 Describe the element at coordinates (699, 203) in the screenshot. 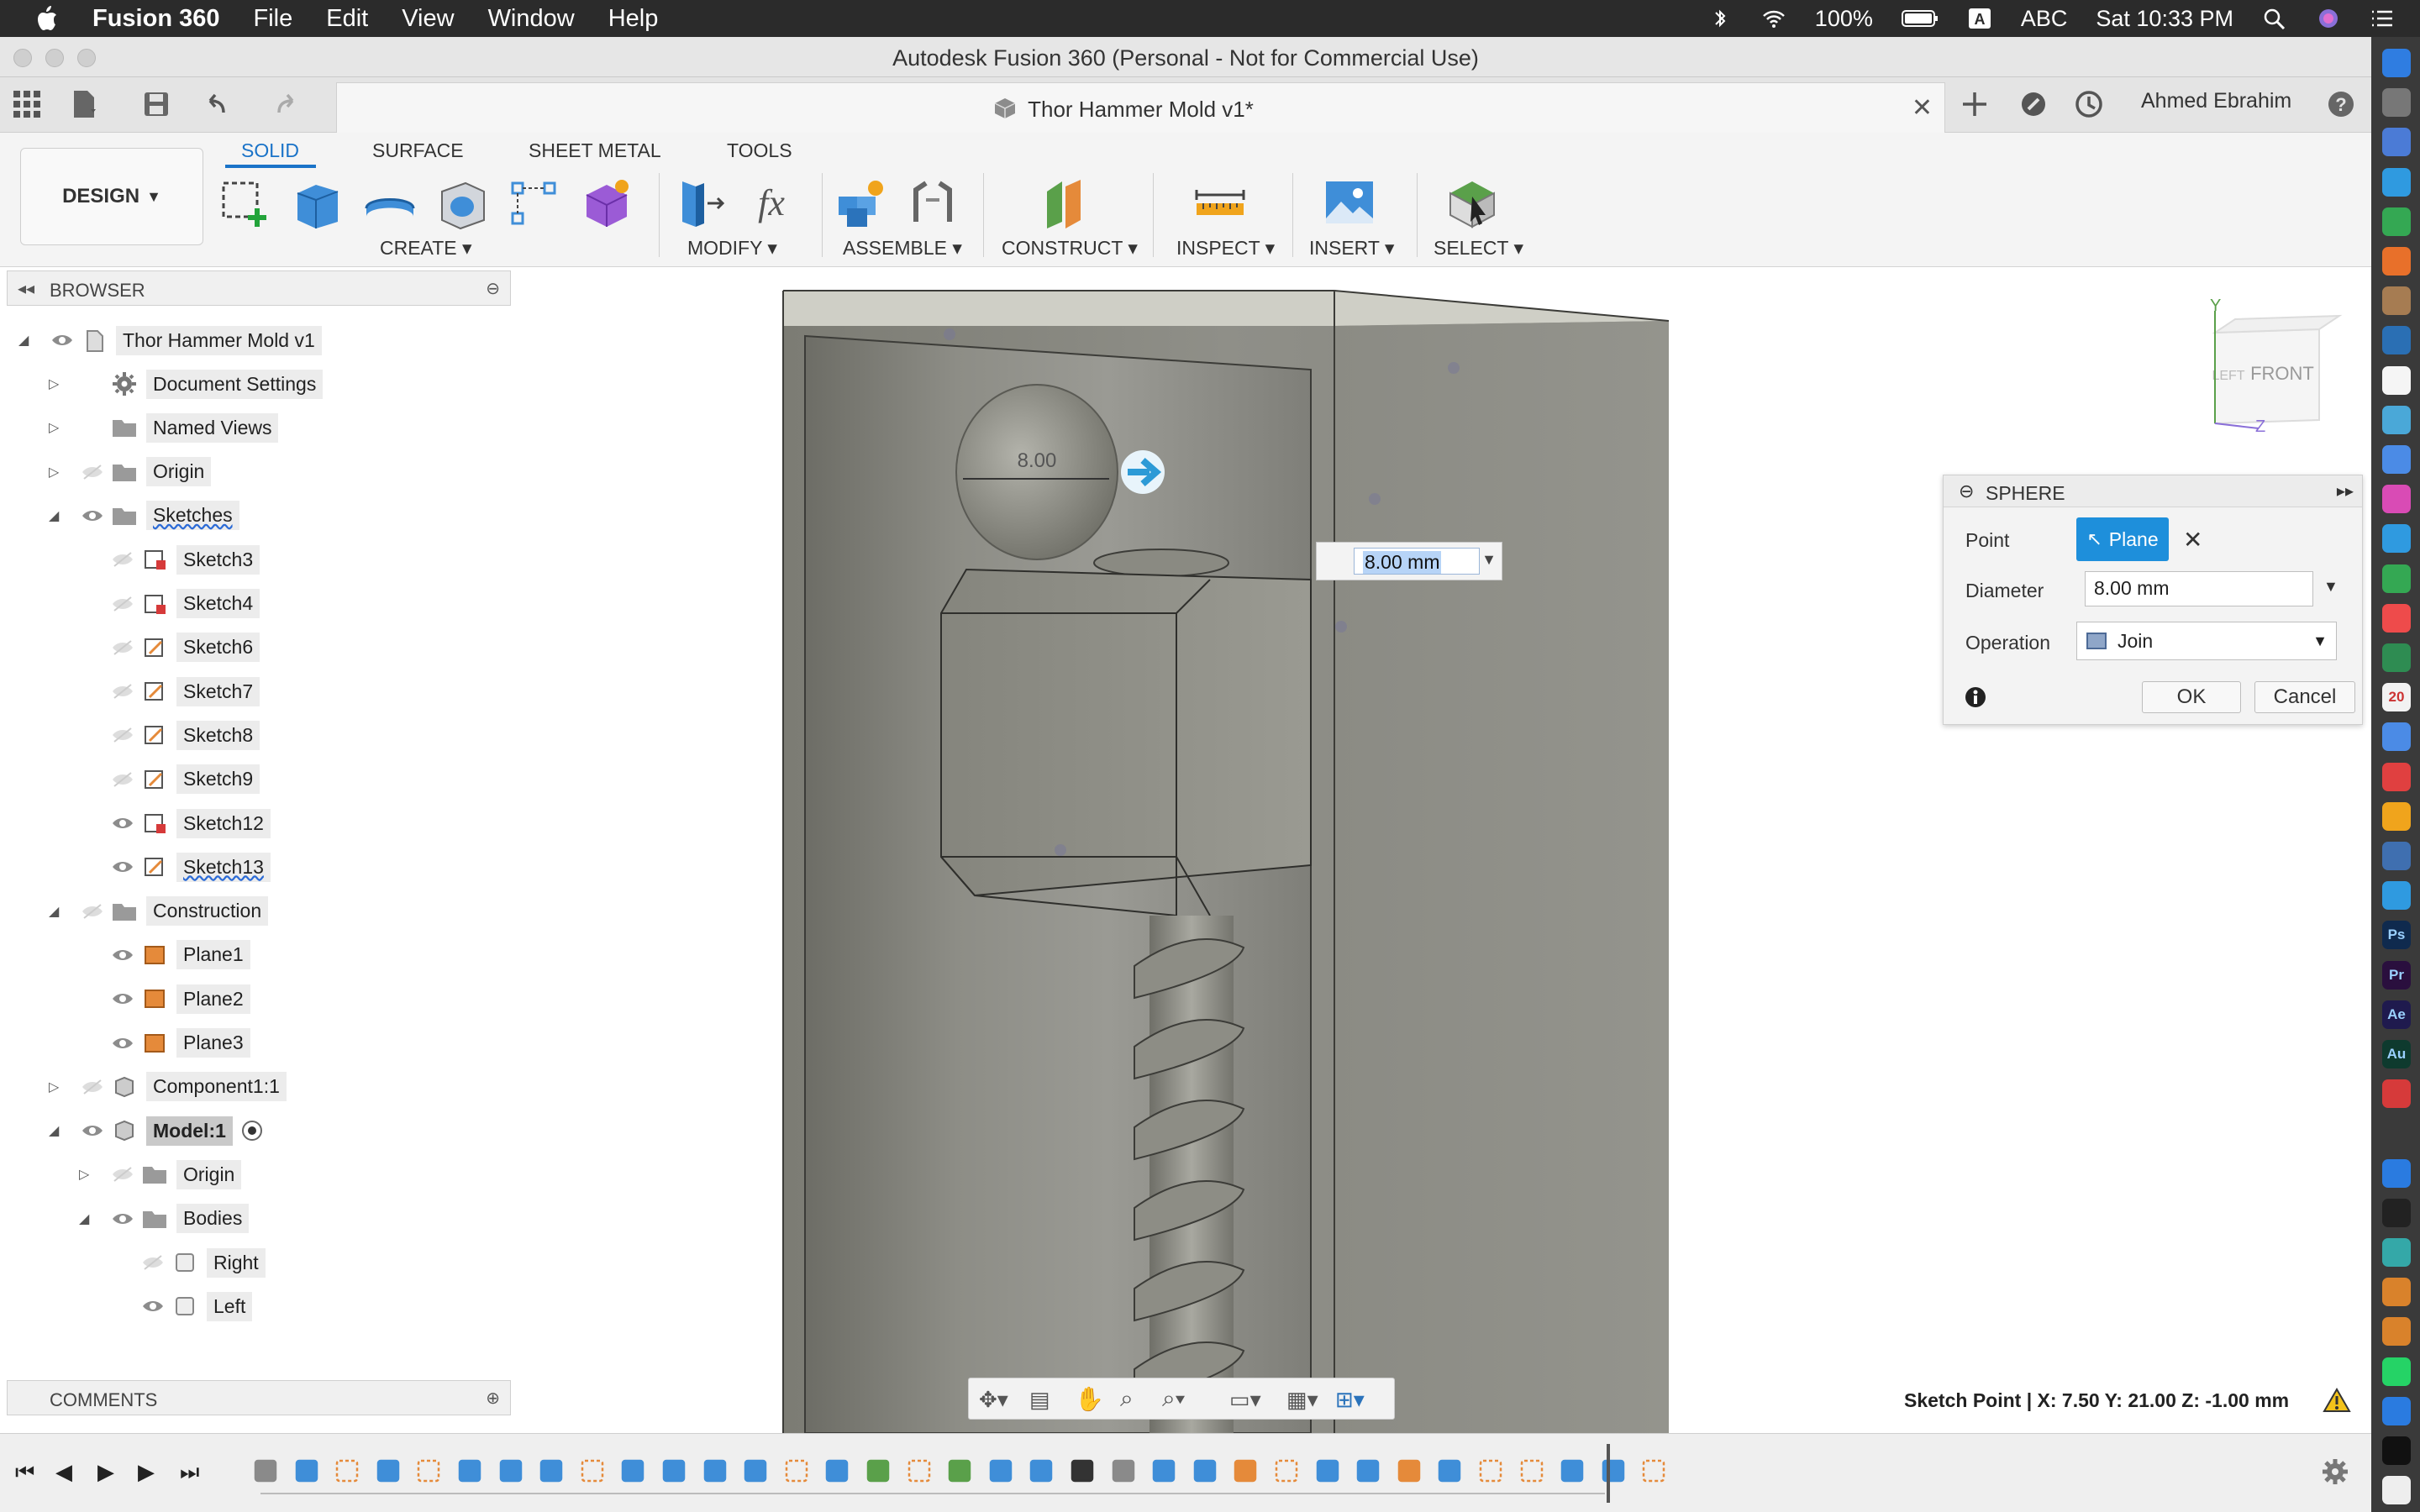

I see `press-pull-icon` at that location.